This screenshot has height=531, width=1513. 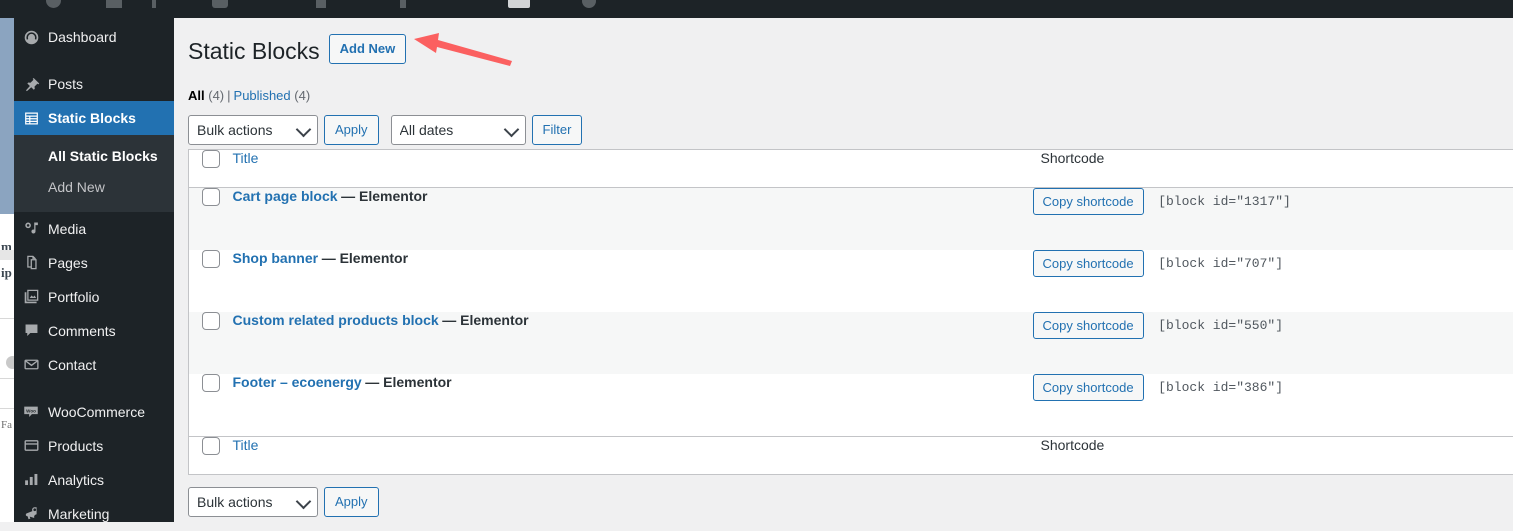 I want to click on sidebar-item-comments: Comments, so click(x=94, y=331).